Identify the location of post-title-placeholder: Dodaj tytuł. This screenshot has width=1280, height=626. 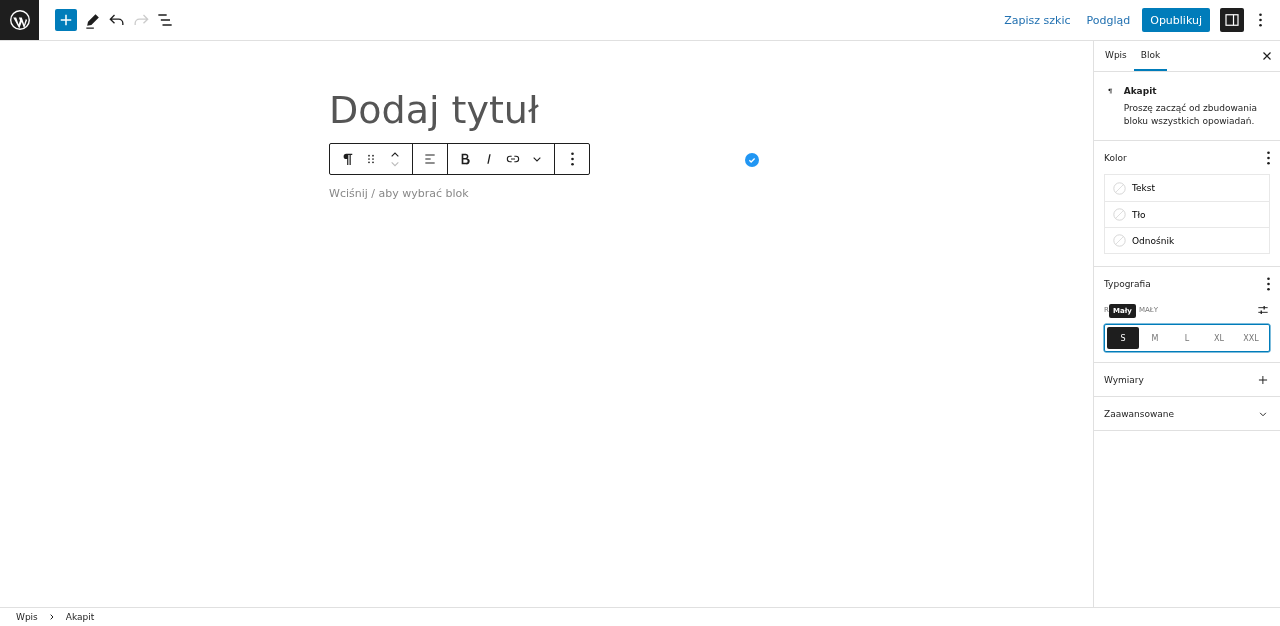
(434, 110).